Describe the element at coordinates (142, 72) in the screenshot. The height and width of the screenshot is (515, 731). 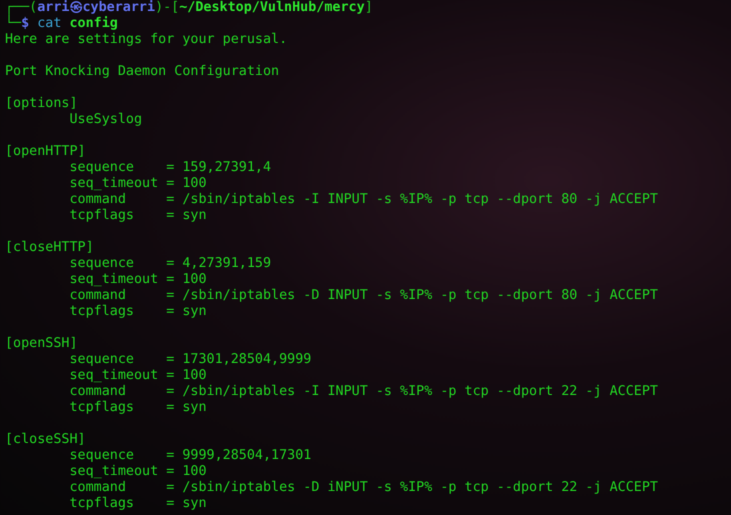
I see `output-line: Port Knocking Daemon Configuration` at that location.